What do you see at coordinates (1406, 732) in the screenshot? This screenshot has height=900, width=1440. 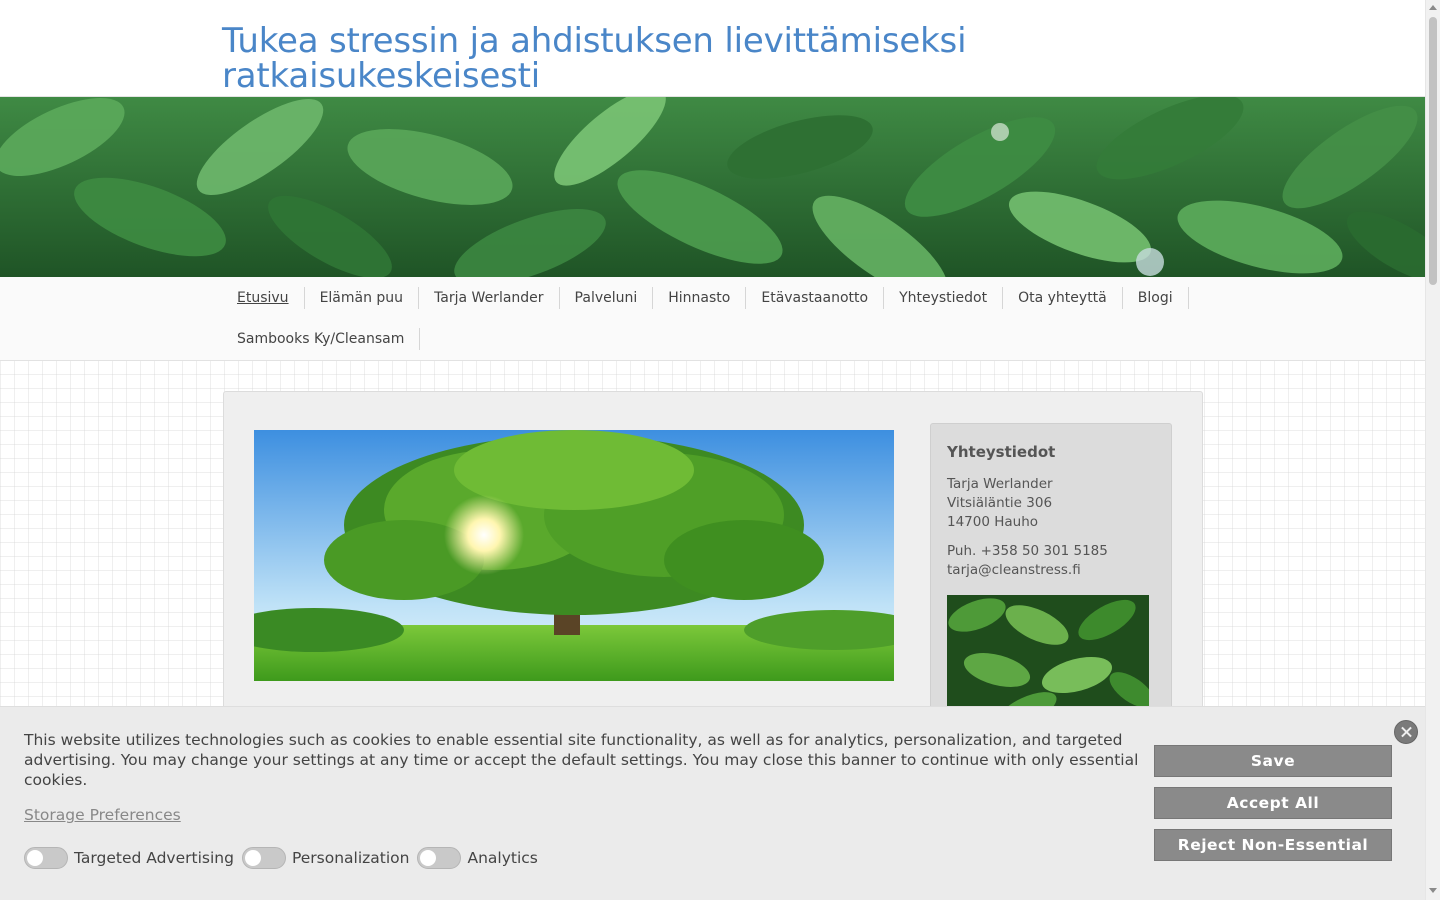 I see `close-banner-icon` at bounding box center [1406, 732].